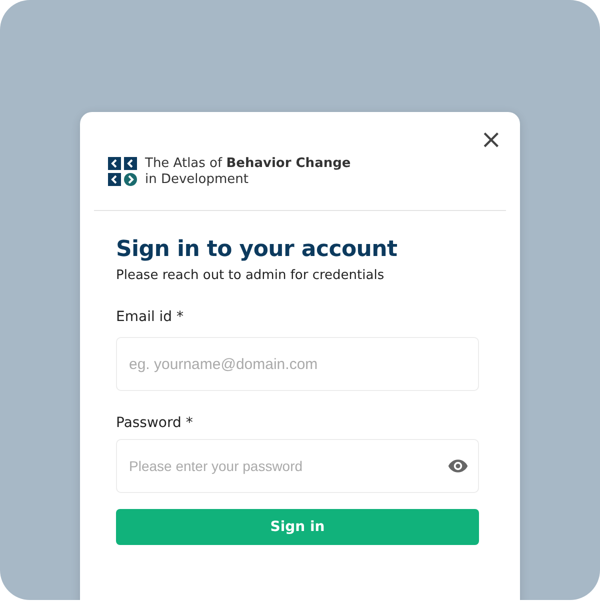  What do you see at coordinates (251, 275) in the screenshot?
I see `form-subtitle: Please reach out to admin for credentials` at bounding box center [251, 275].